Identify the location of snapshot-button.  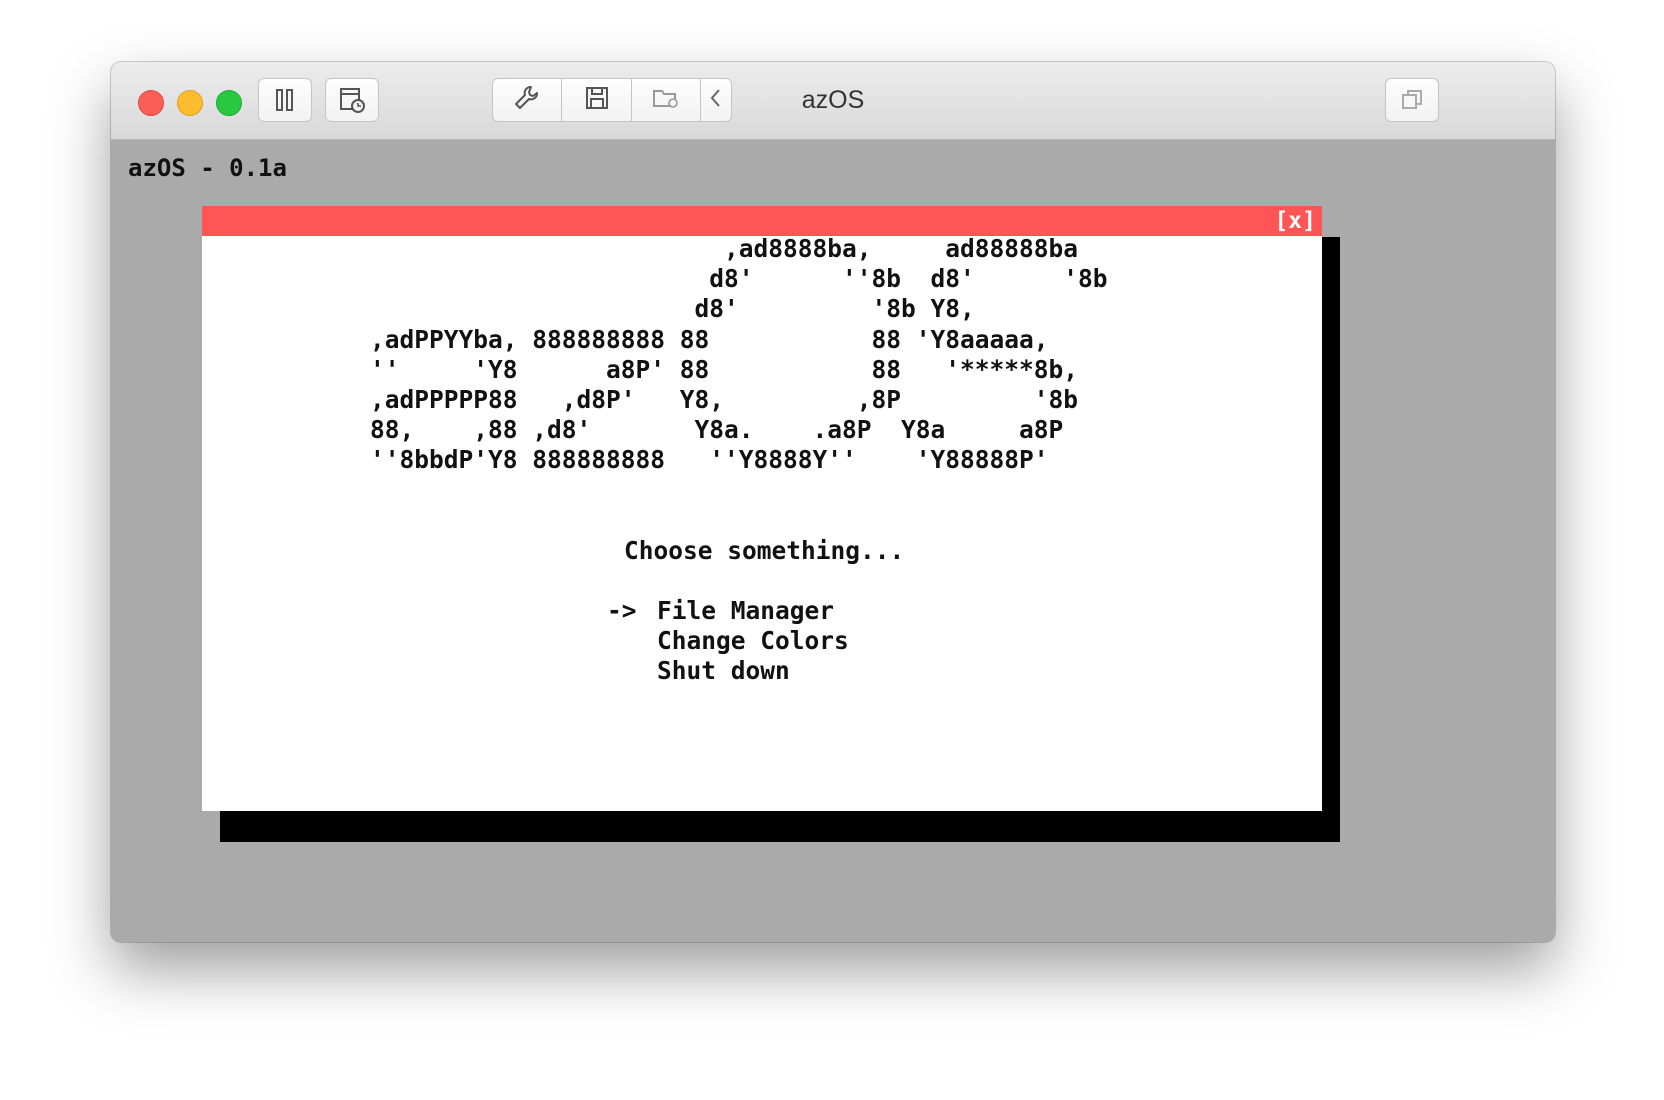
(352, 100).